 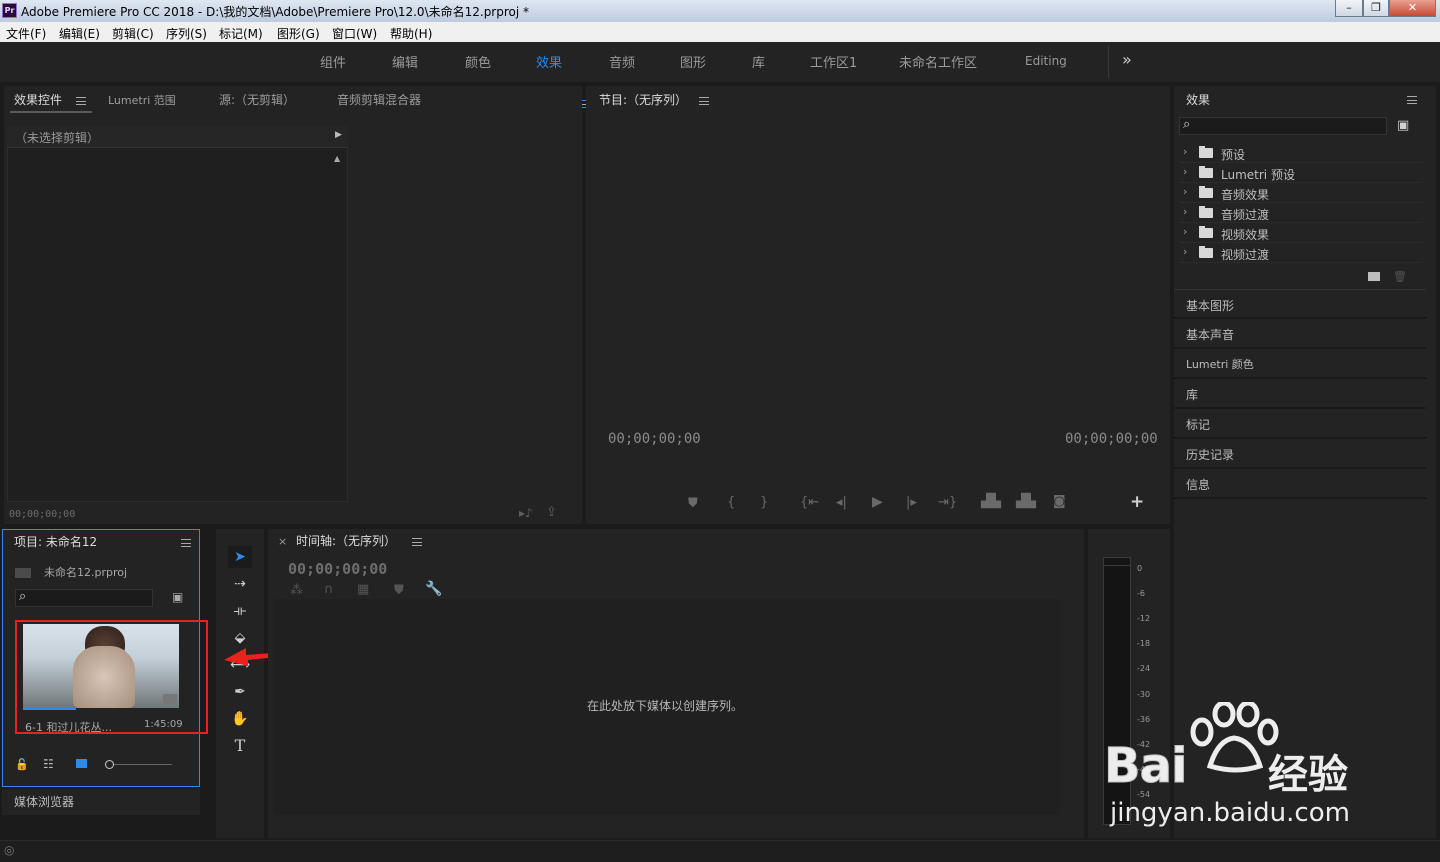 I want to click on workspace-tab-assembly: 组件, so click(x=333, y=61).